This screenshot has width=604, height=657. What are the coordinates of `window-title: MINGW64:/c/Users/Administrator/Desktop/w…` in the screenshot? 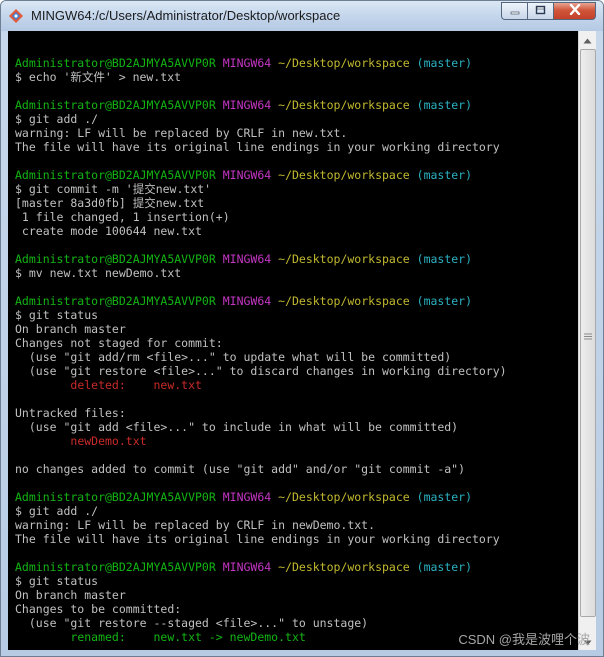 It's located at (186, 15).